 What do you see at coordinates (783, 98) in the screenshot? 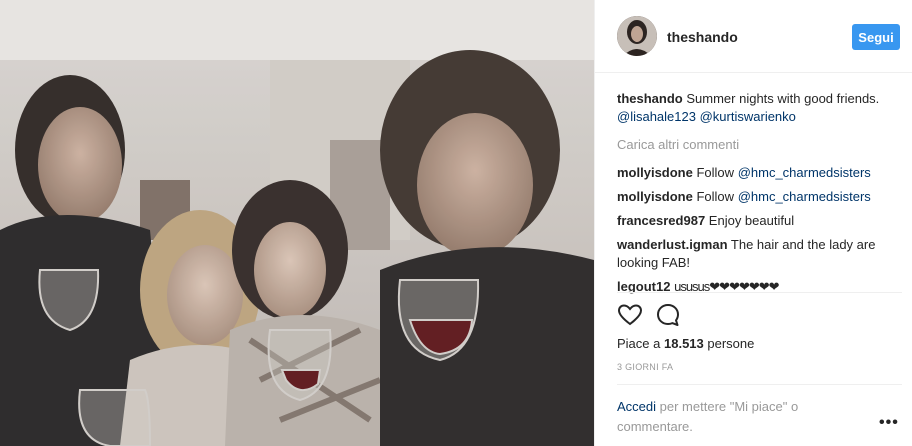
I see `caption-text: Summer nights with good friends.` at bounding box center [783, 98].